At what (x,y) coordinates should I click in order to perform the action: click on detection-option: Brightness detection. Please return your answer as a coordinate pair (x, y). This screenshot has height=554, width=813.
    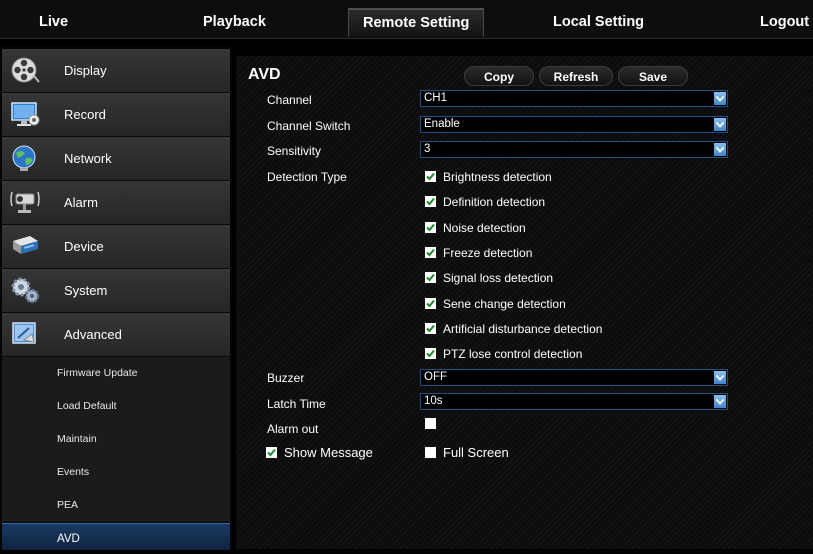
    Looking at the image, I should click on (545, 177).